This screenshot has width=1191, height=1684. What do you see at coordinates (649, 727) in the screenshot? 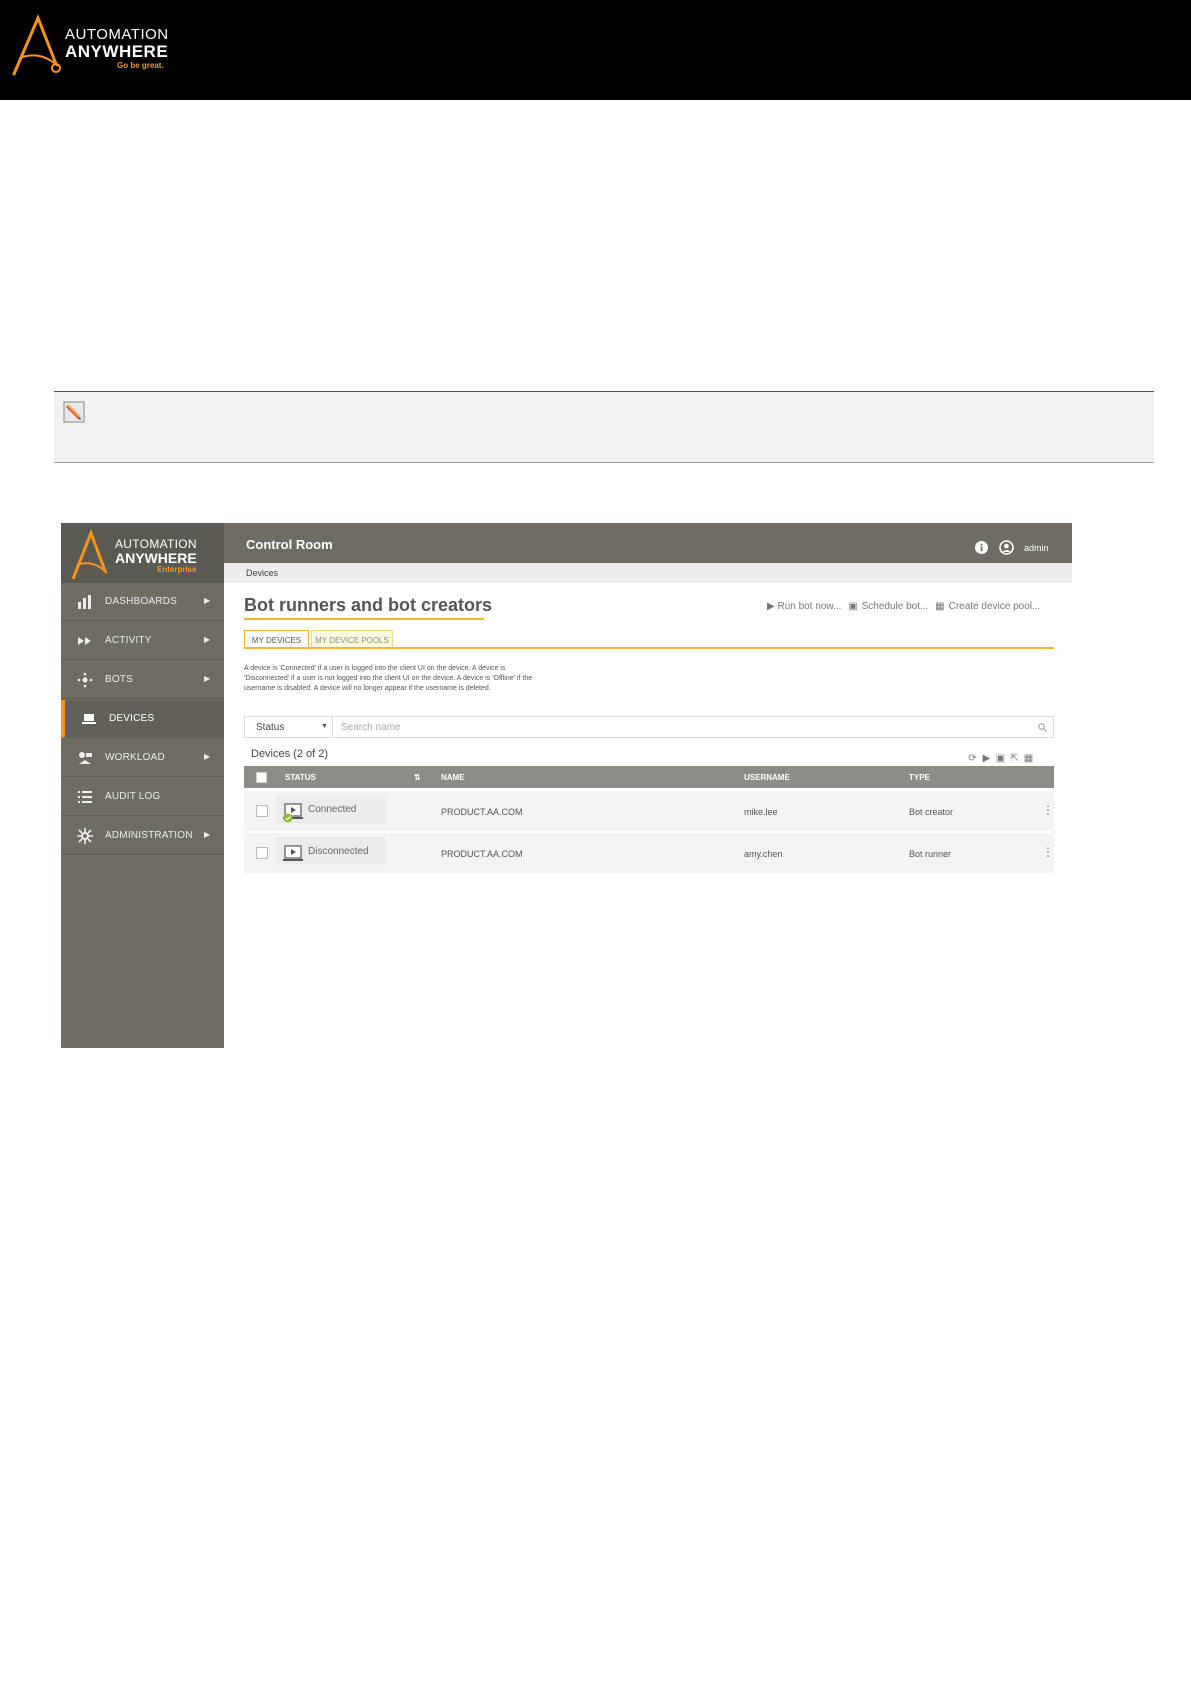
I see `filter-bar: Status ▼ Search name` at bounding box center [649, 727].